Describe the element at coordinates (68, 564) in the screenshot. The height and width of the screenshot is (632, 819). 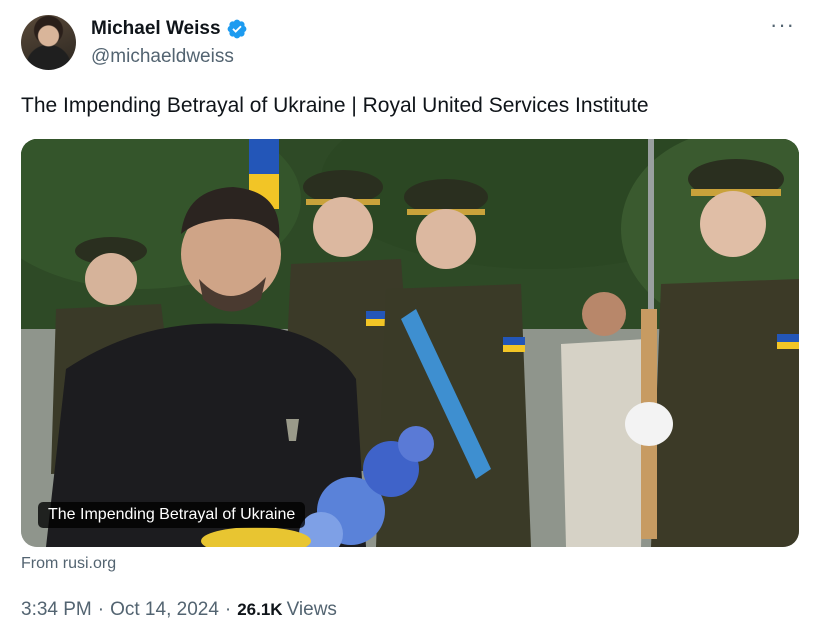
I see `card-source: From rusi.org` at that location.